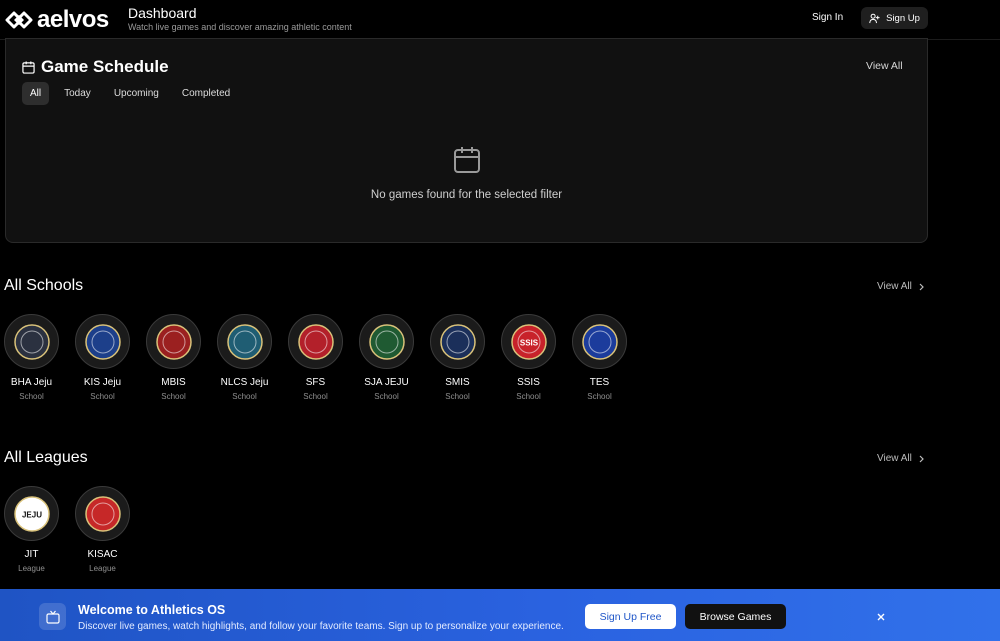 This screenshot has width=1000, height=641. I want to click on entity-name: TES, so click(599, 382).